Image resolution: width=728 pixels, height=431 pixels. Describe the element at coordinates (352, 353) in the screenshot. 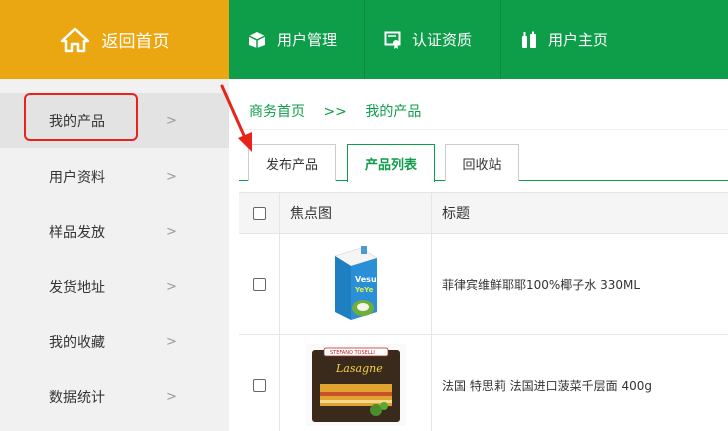

I see `svg-text: STEFANO TOSELLI` at that location.